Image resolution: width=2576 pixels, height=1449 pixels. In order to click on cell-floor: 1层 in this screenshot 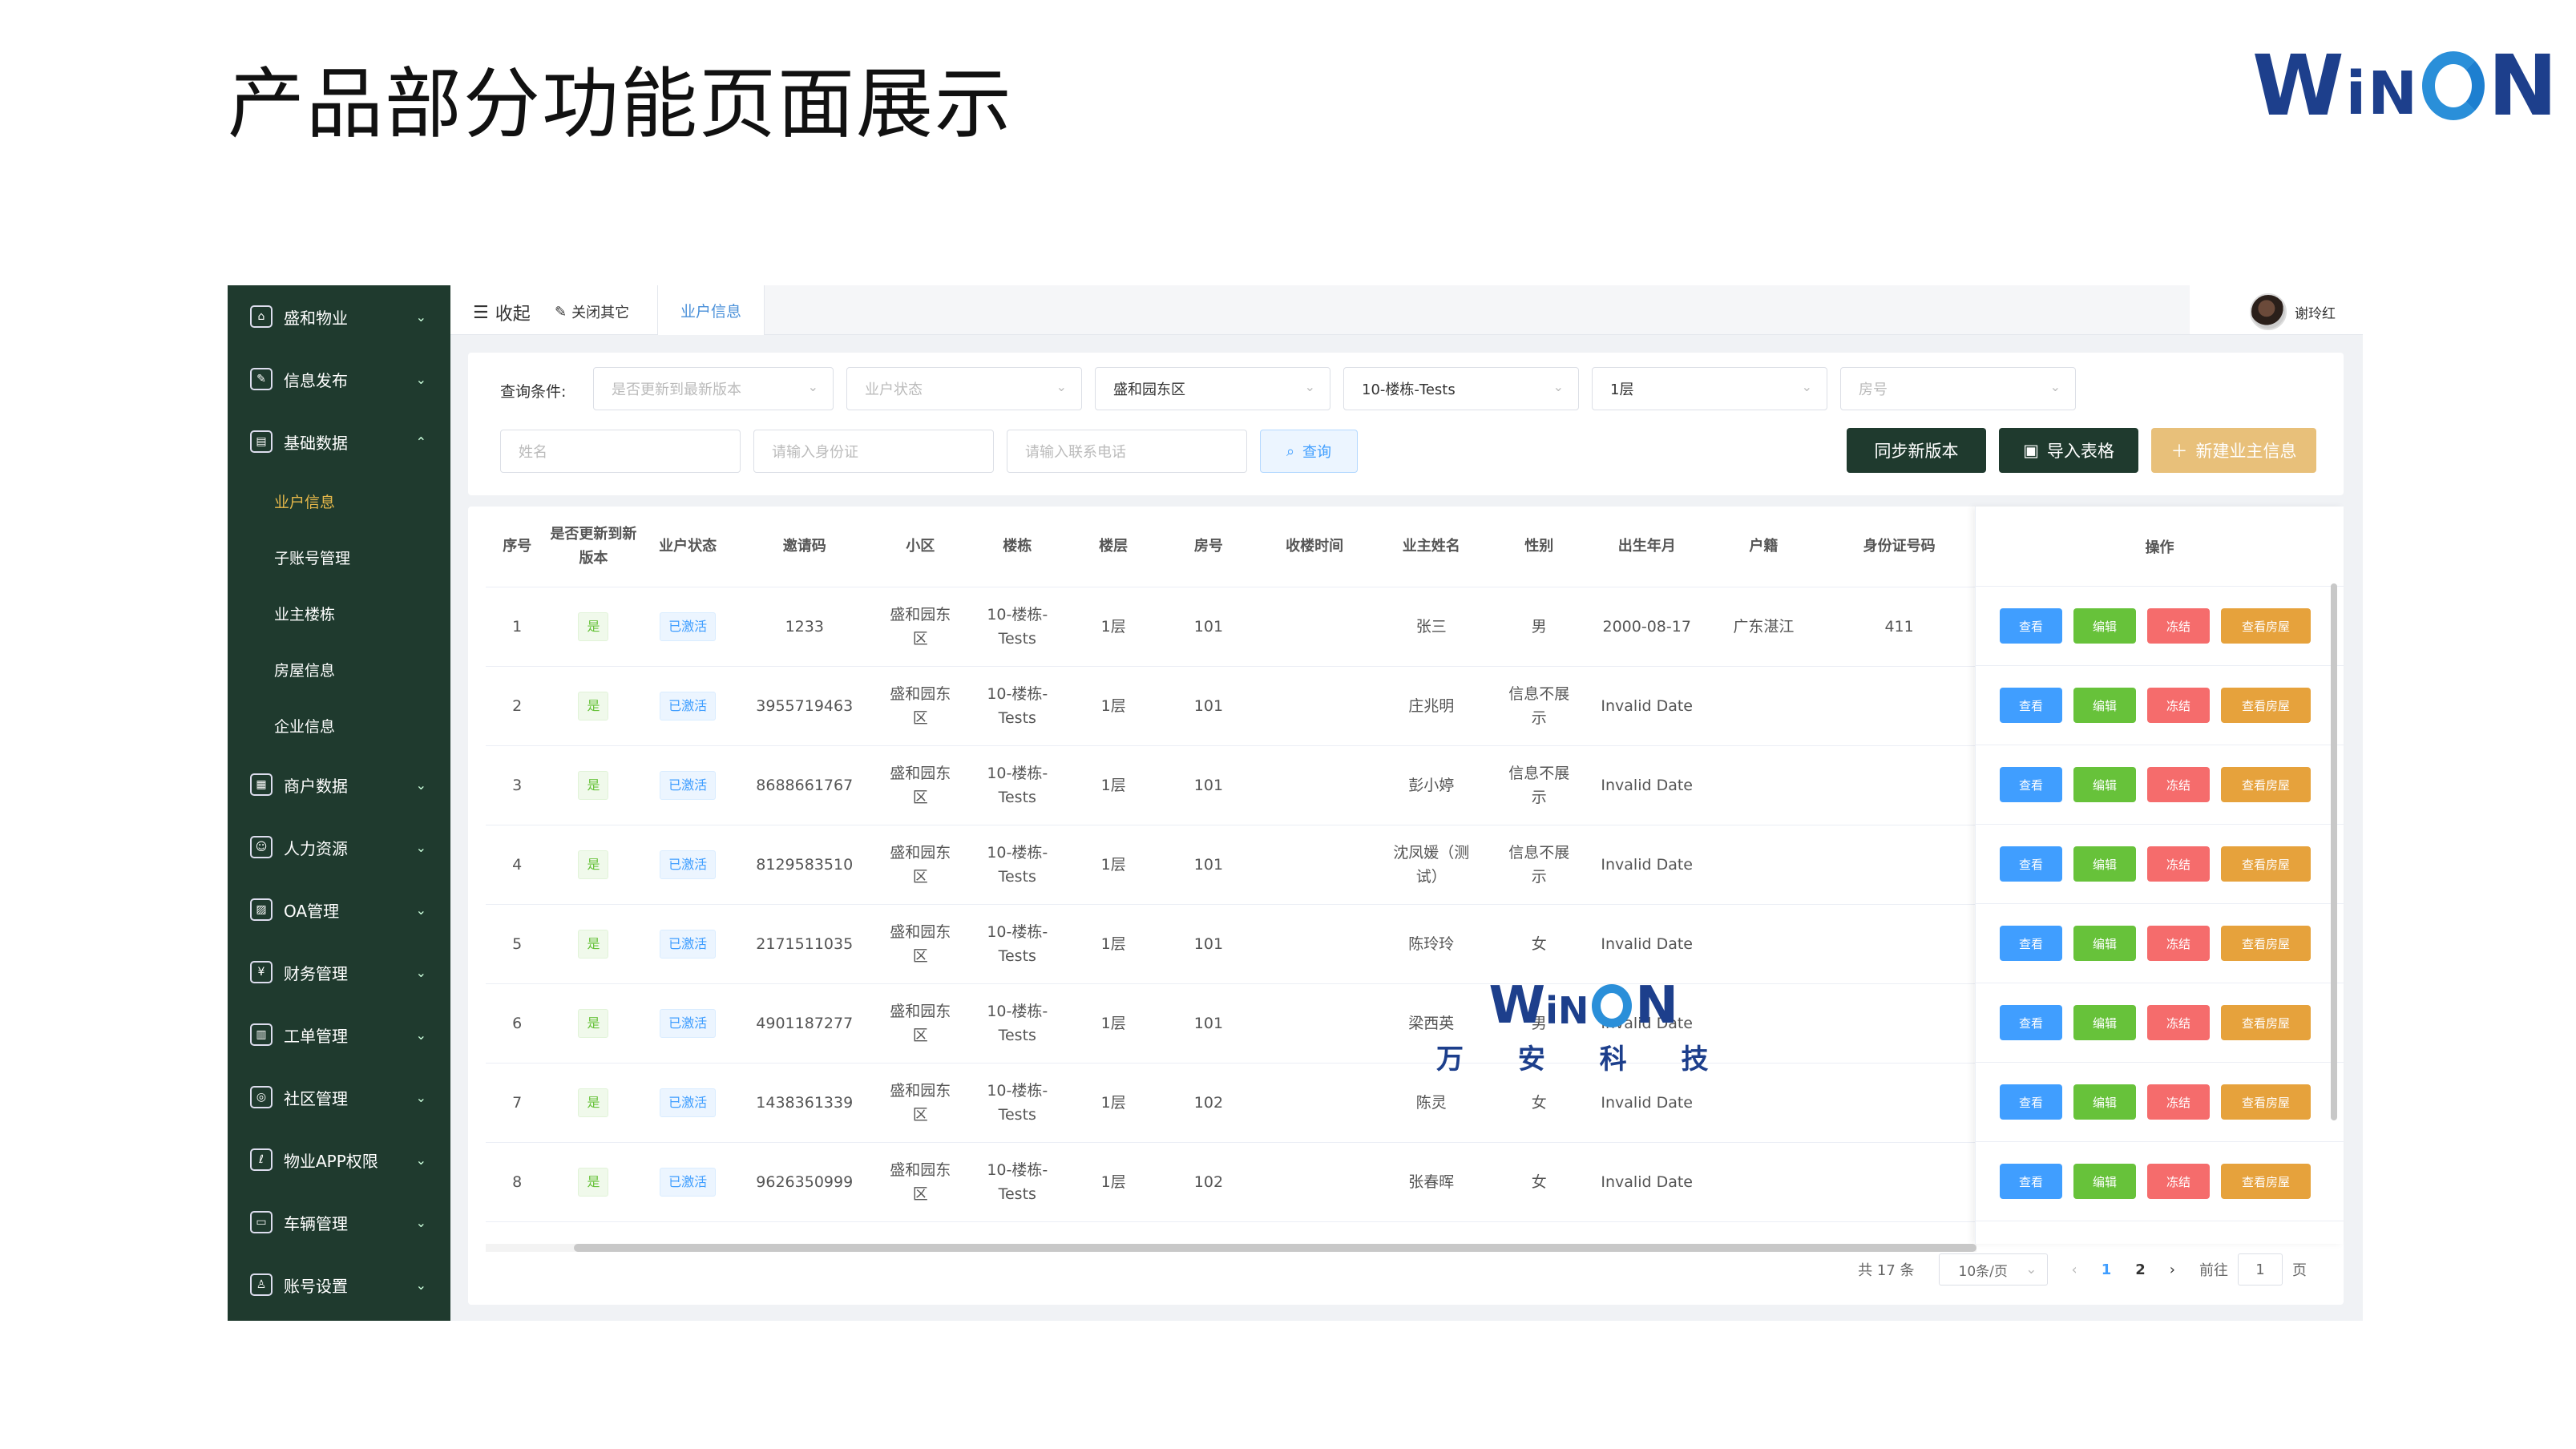, I will do `click(1113, 1023)`.